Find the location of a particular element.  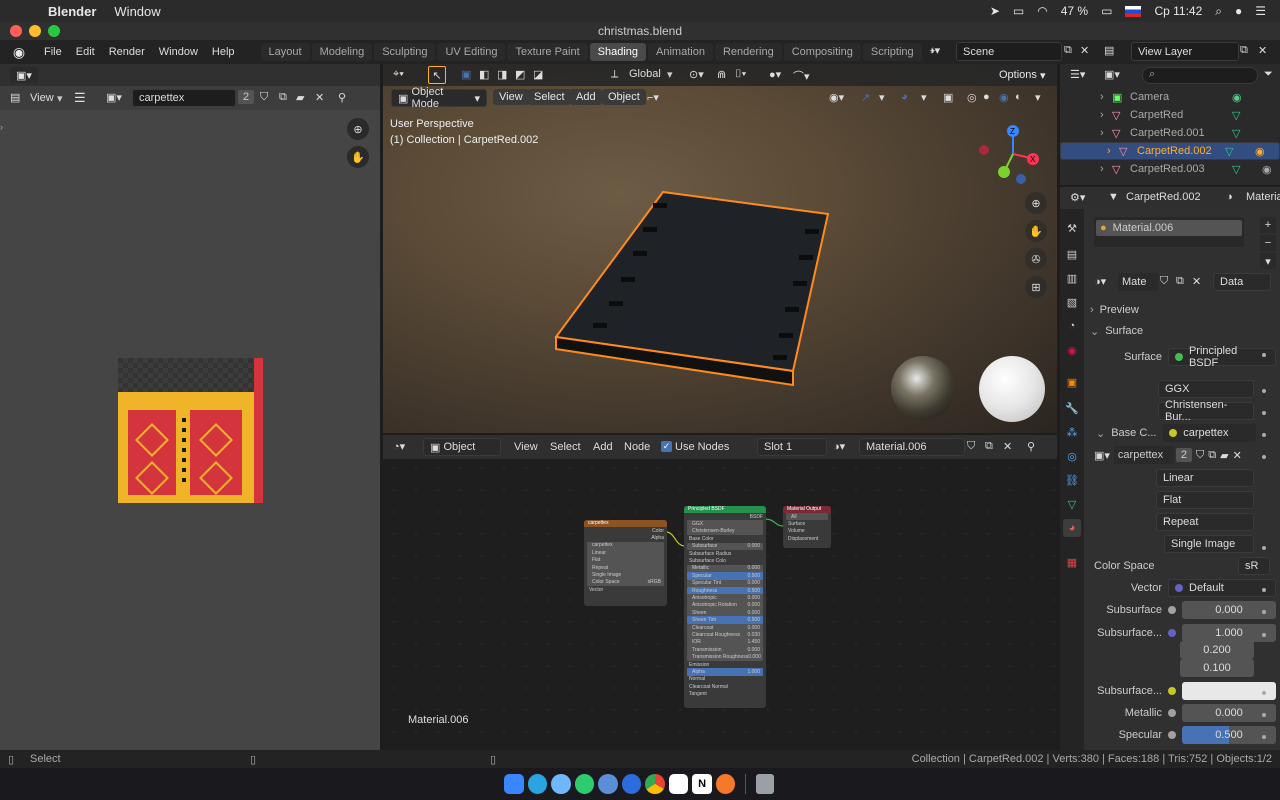

image-node-color-space: Color Space sRGB is located at coordinates (625, 582).